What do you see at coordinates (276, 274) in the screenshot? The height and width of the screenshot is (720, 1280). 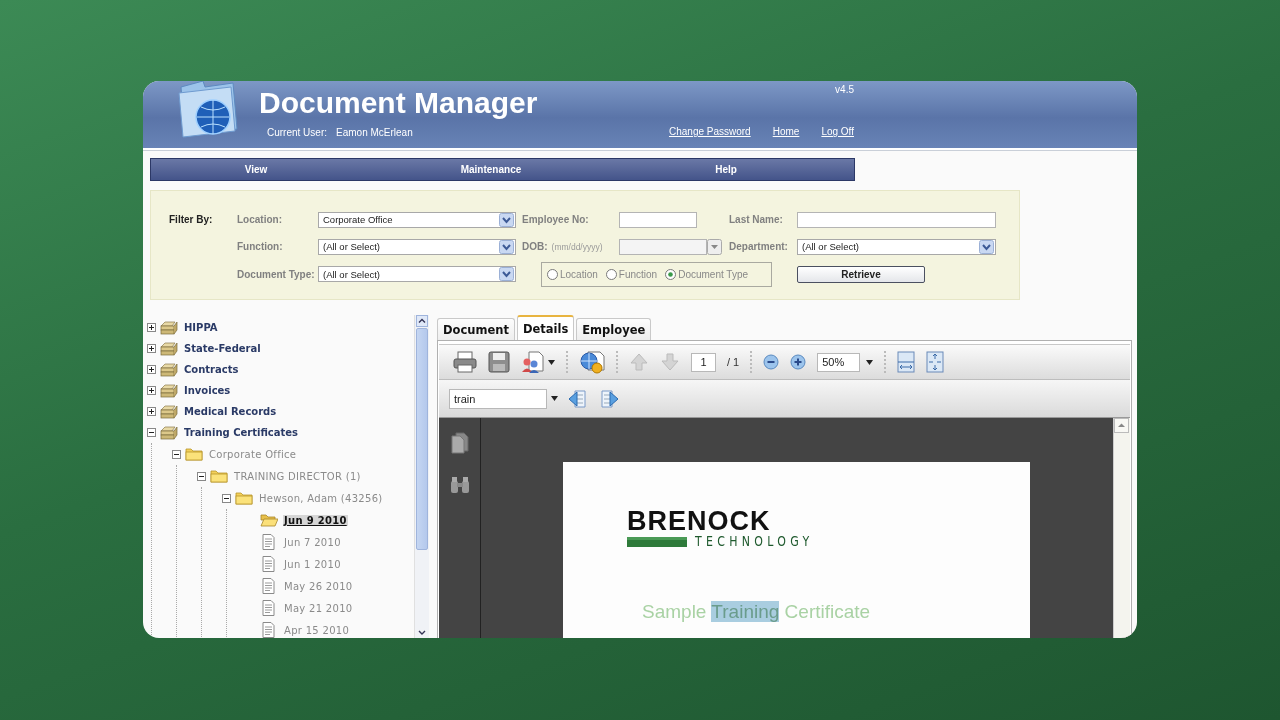 I see `field-label: Document Type:` at bounding box center [276, 274].